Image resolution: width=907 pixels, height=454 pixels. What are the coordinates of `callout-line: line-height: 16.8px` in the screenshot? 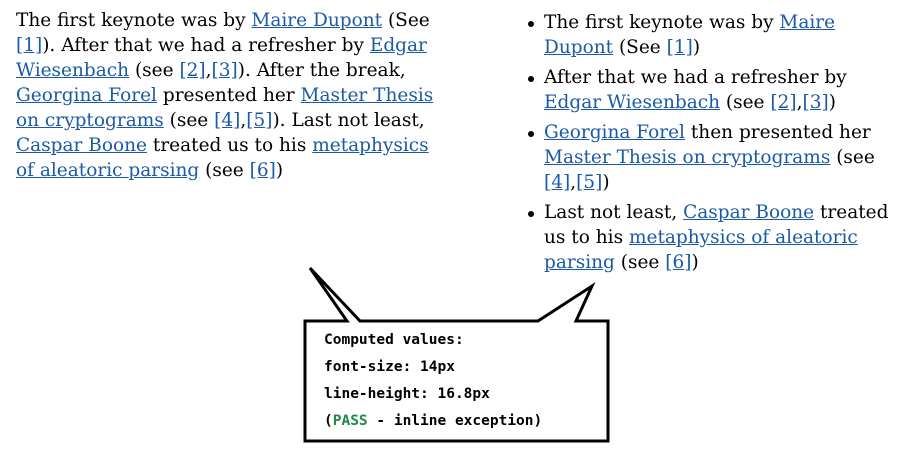 It's located at (407, 394).